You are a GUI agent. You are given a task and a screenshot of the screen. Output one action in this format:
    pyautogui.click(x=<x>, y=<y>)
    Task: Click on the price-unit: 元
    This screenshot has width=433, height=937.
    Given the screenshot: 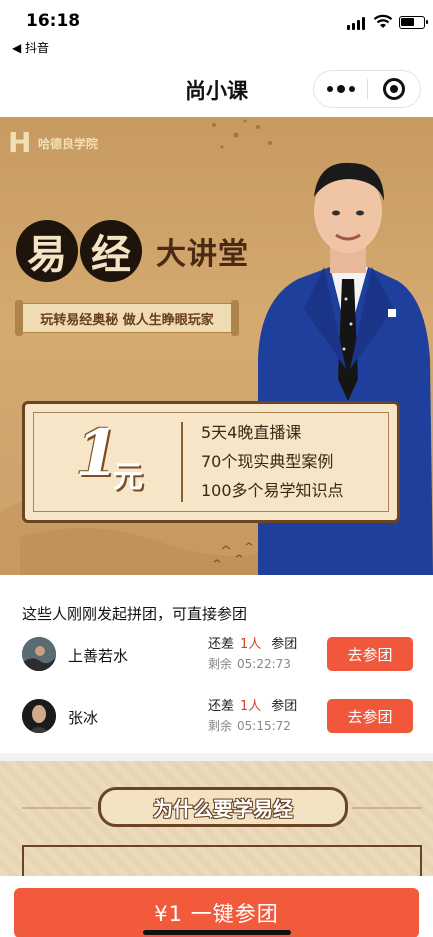 What is the action you would take?
    pyautogui.click(x=128, y=477)
    